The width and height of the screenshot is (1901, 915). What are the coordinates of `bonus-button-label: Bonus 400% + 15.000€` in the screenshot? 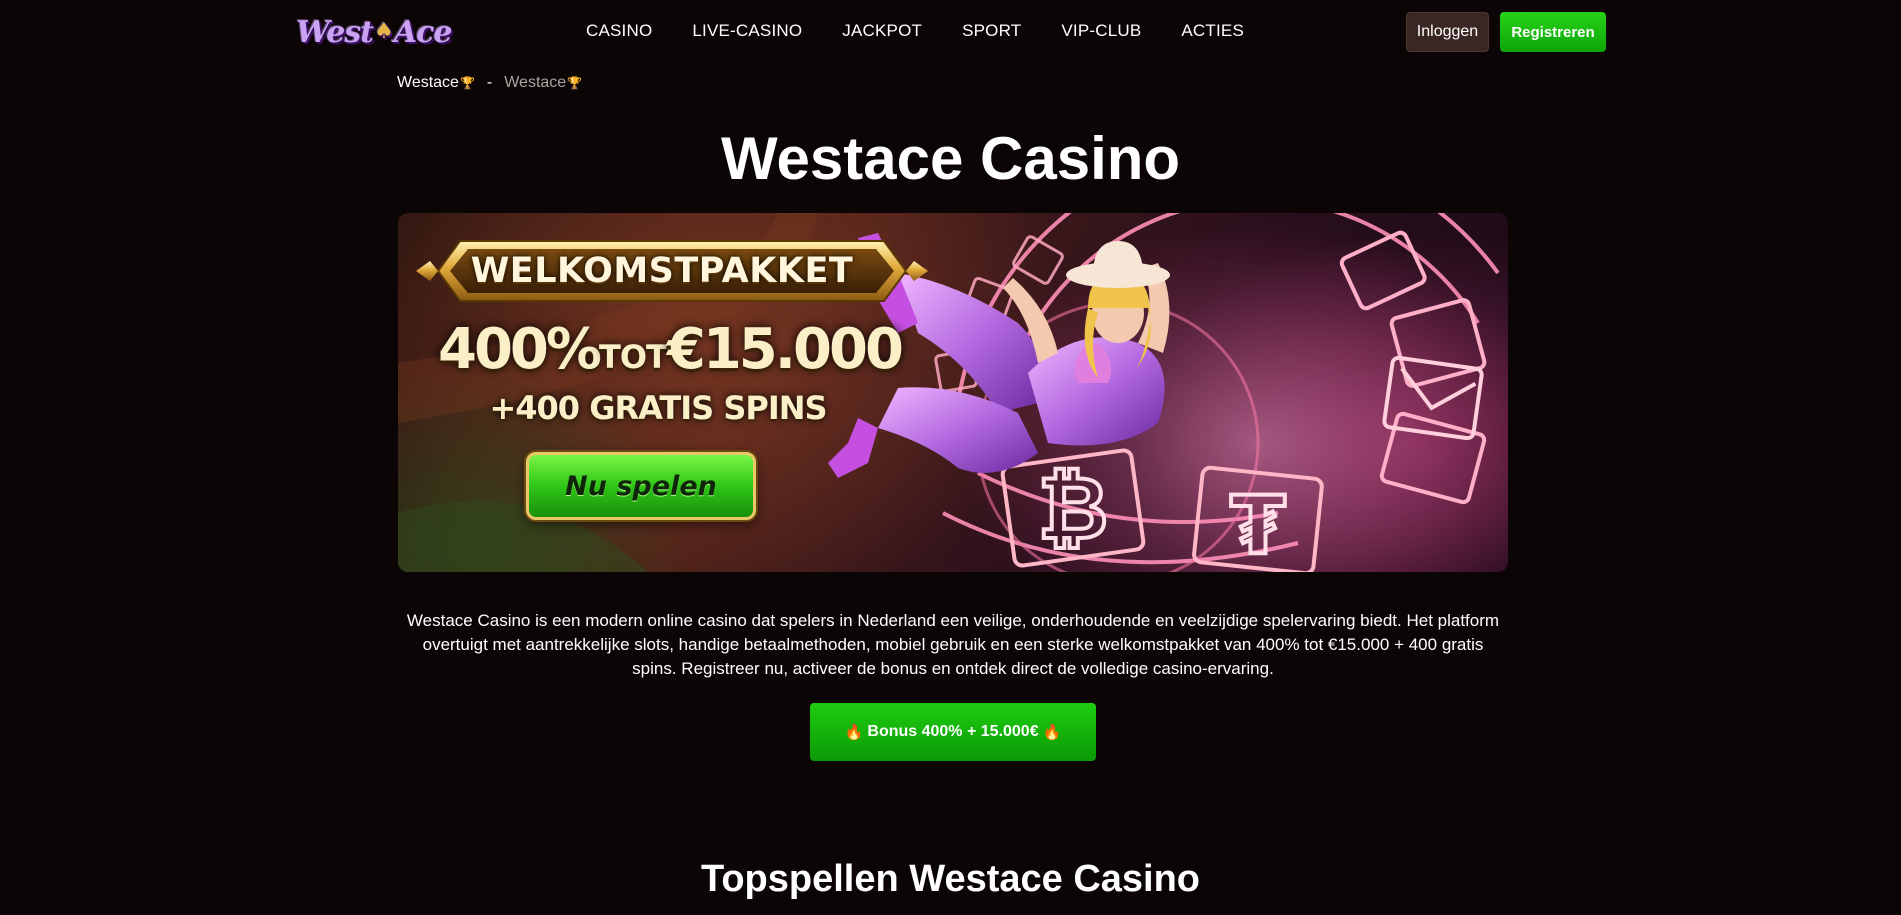 It's located at (953, 731).